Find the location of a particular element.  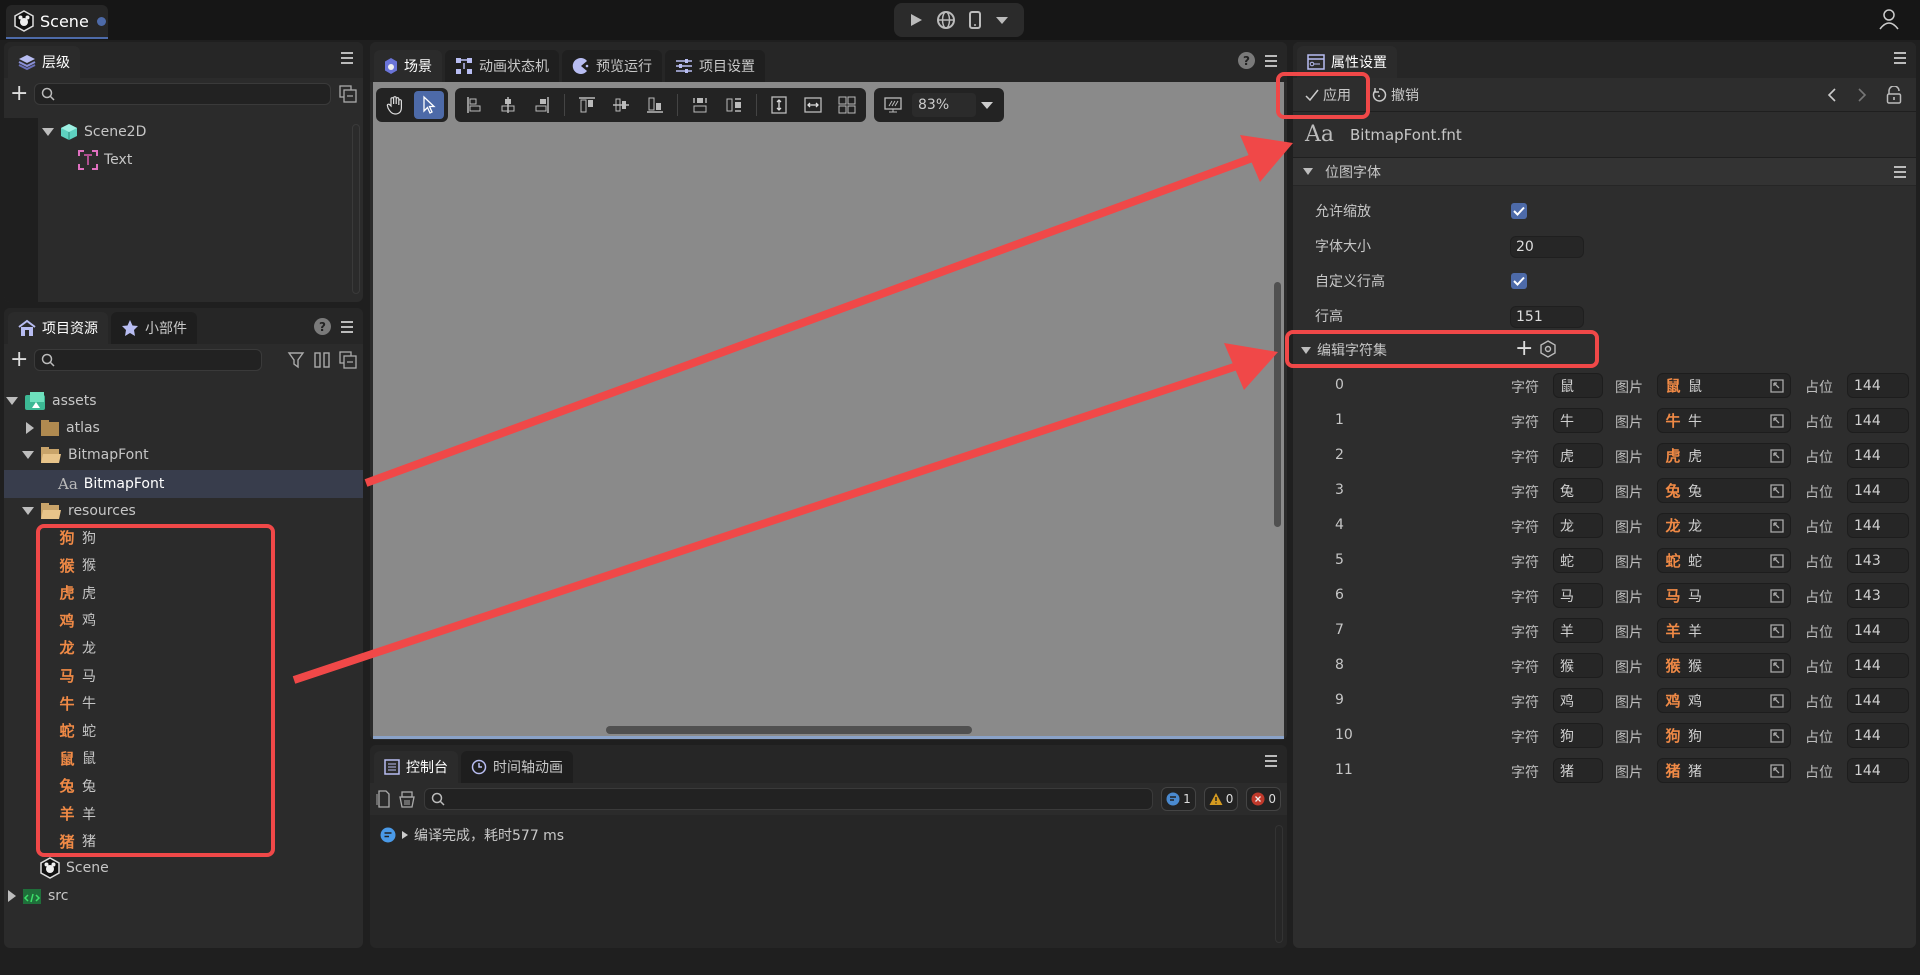

tree-item-resource-image: 兔兔 is located at coordinates (77, 785).